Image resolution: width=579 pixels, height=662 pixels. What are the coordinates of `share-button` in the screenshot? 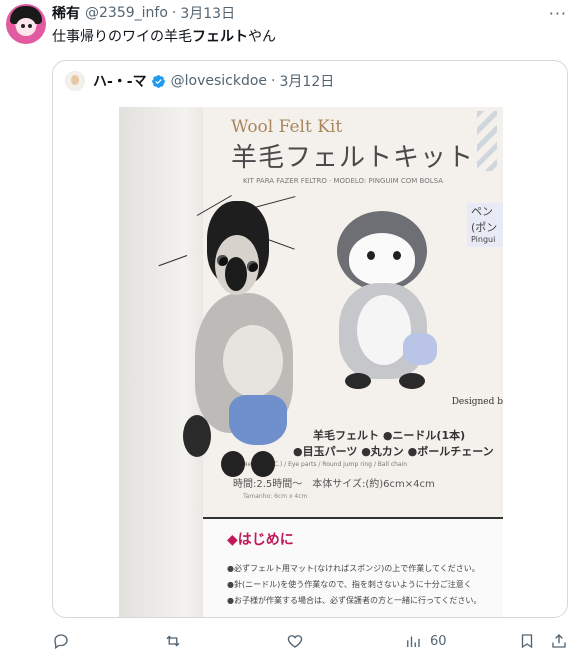 It's located at (559, 641).